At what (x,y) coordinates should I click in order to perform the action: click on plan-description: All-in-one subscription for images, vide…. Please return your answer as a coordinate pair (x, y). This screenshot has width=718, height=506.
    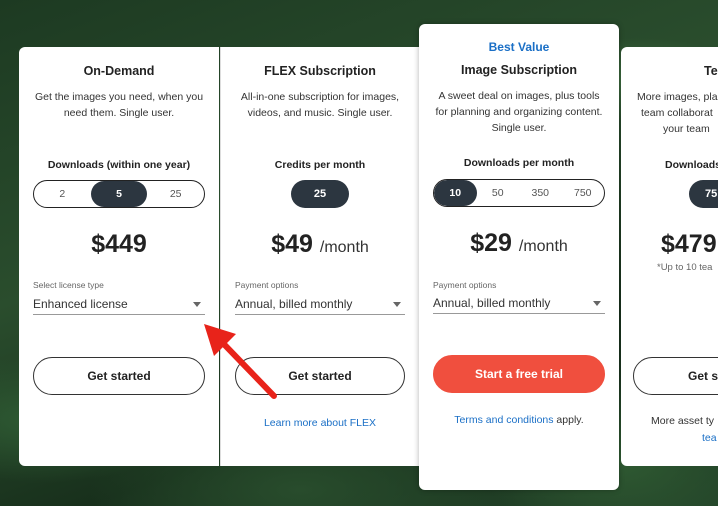
    Looking at the image, I should click on (320, 105).